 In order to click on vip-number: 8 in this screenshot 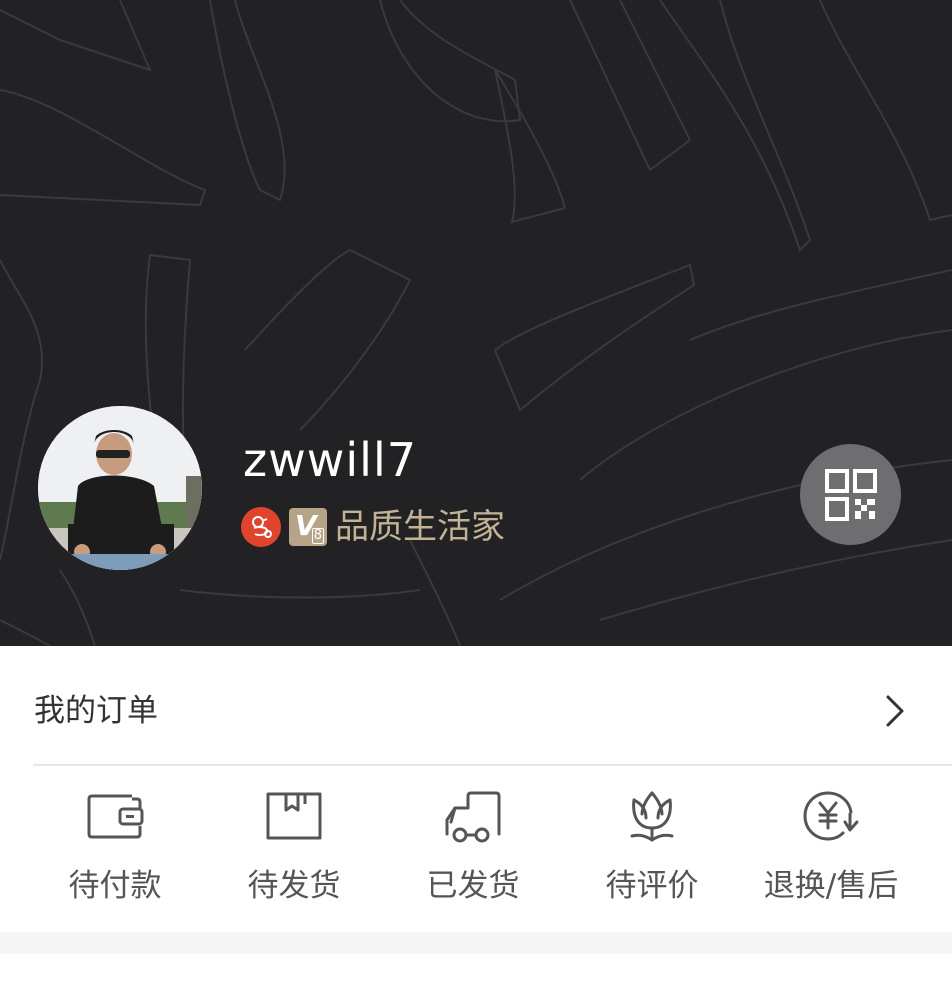, I will do `click(317, 536)`.